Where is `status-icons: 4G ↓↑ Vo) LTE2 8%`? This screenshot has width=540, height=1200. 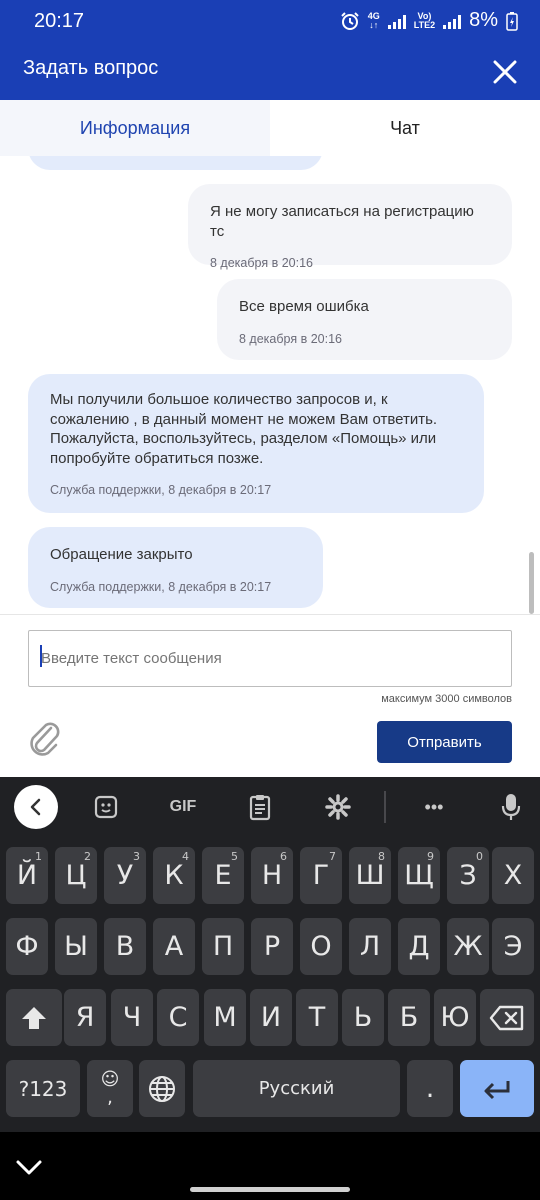 status-icons: 4G ↓↑ Vo) LTE2 8% is located at coordinates (429, 20).